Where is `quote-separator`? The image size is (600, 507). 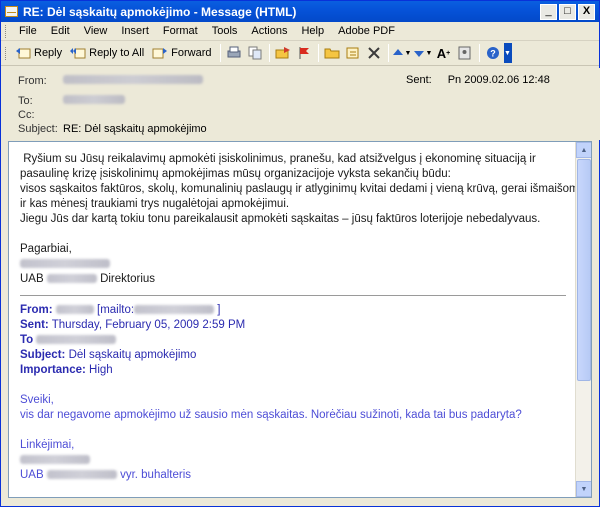 quote-separator is located at coordinates (293, 295).